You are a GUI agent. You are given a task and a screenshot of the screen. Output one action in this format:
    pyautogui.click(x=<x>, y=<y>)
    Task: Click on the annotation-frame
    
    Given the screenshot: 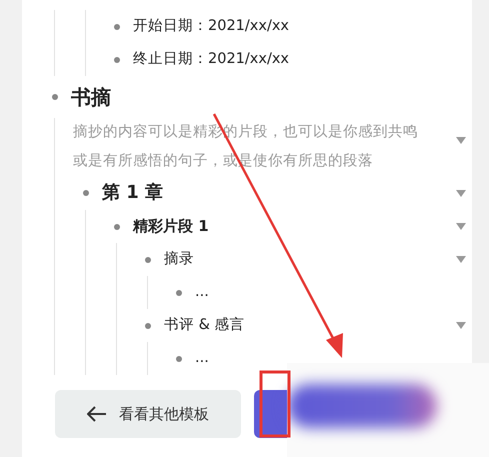 What is the action you would take?
    pyautogui.click(x=275, y=404)
    